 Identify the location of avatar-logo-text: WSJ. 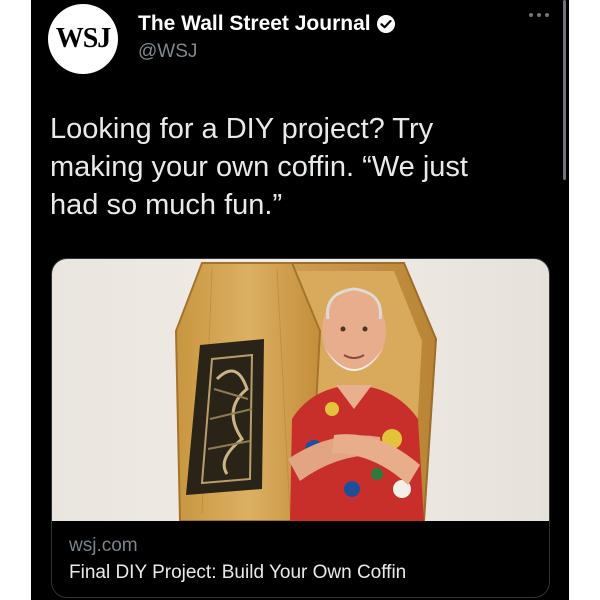
(83, 38).